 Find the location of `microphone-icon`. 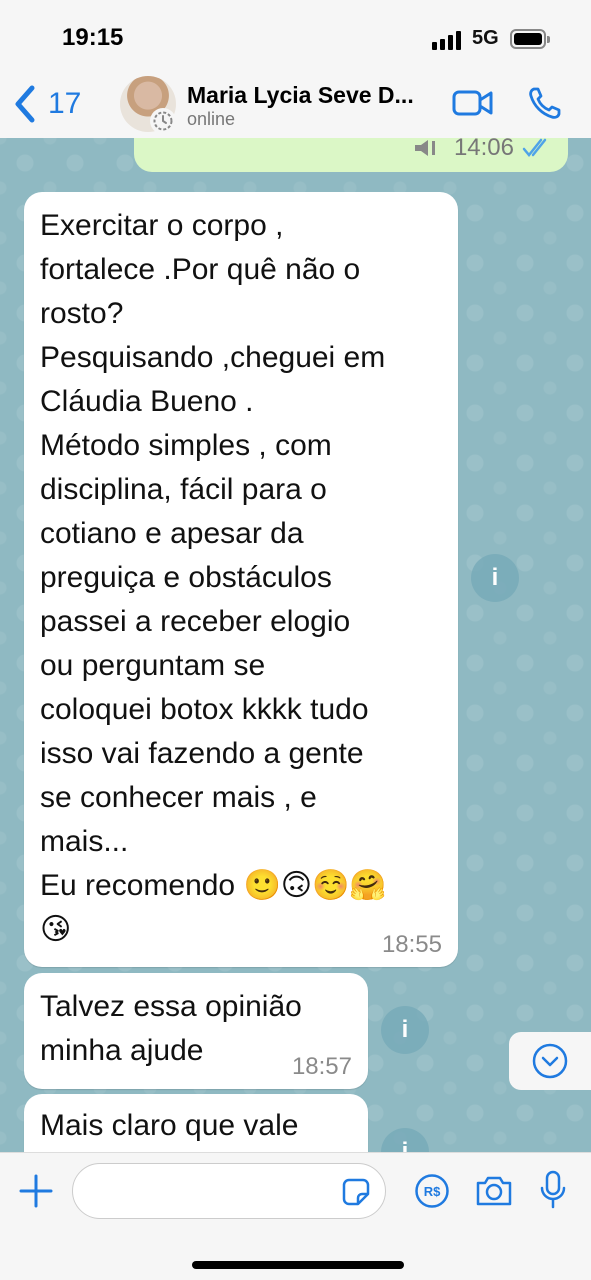

microphone-icon is located at coordinates (553, 1189).